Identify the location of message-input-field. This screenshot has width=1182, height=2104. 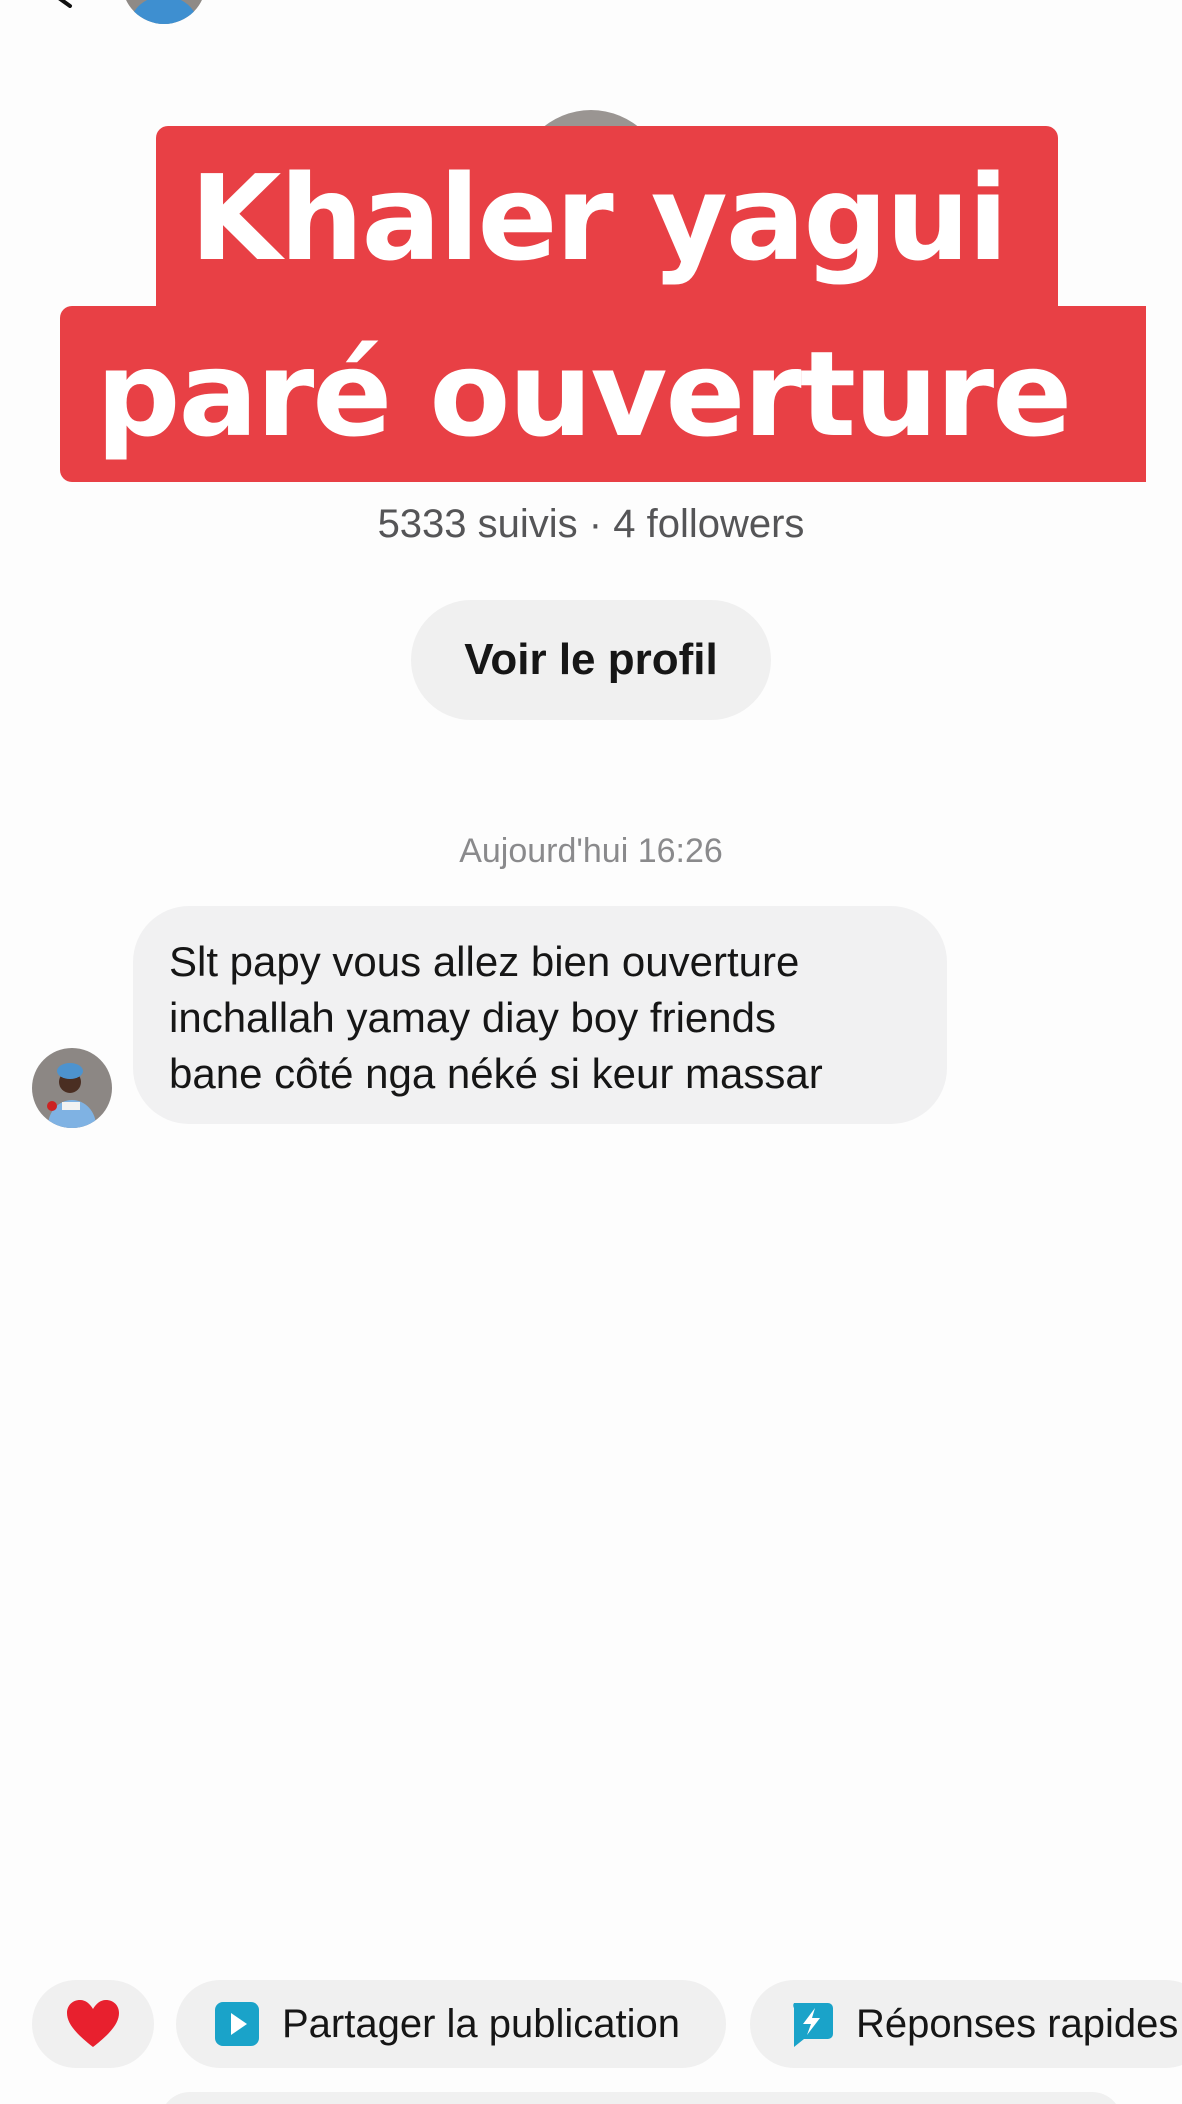
(641, 2098).